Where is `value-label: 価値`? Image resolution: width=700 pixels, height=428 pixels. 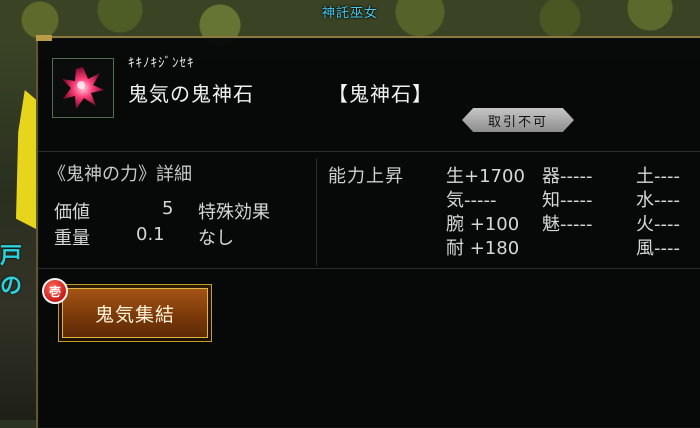
value-label: 価値 is located at coordinates (72, 212).